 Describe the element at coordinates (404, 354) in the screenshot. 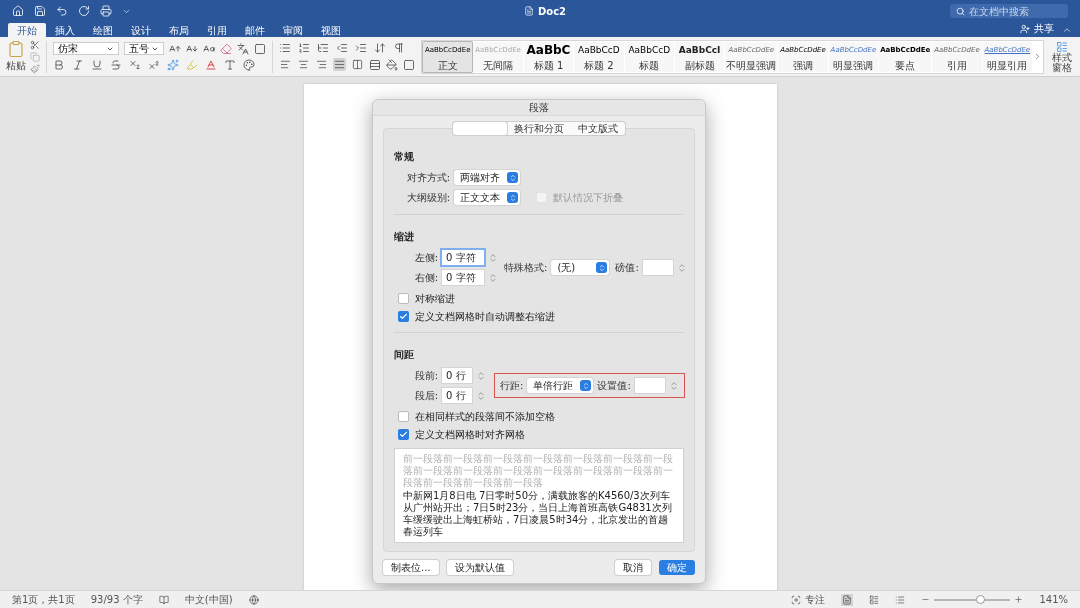

I see `section-heading: 间距` at that location.